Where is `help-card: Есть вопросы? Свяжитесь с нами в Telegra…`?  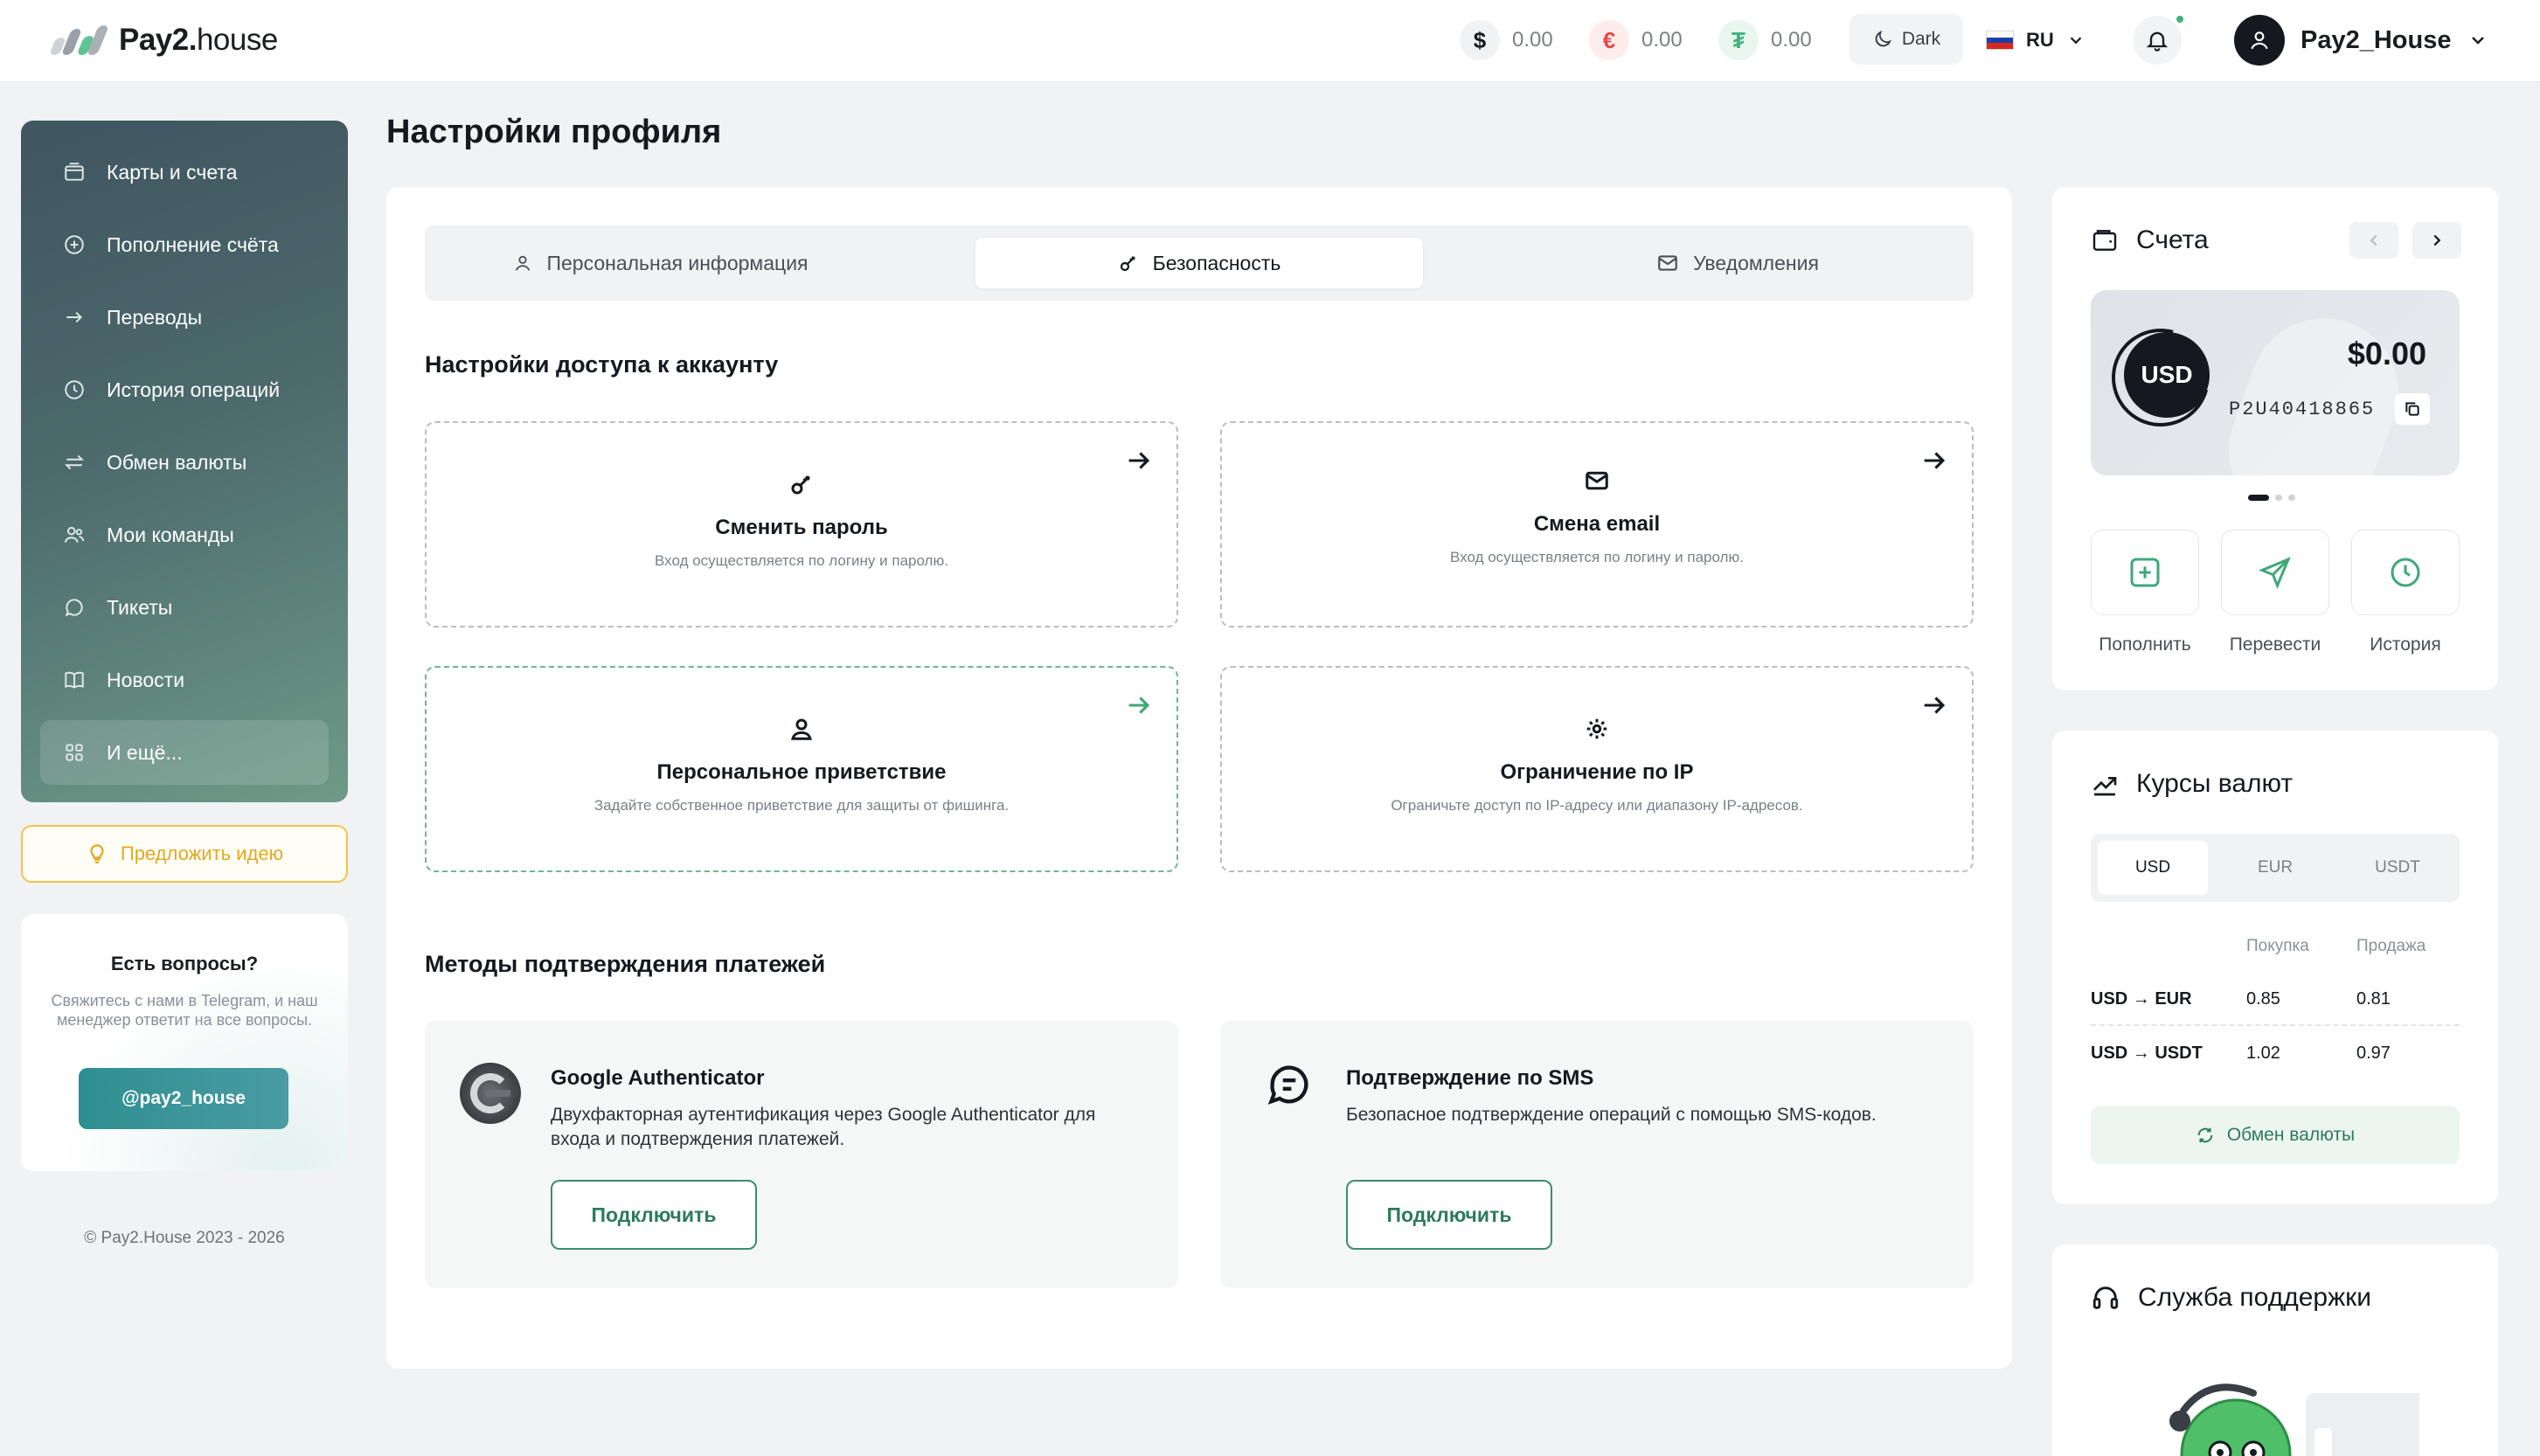 help-card: Есть вопросы? Свяжитесь с нами в Telegra… is located at coordinates (184, 1042).